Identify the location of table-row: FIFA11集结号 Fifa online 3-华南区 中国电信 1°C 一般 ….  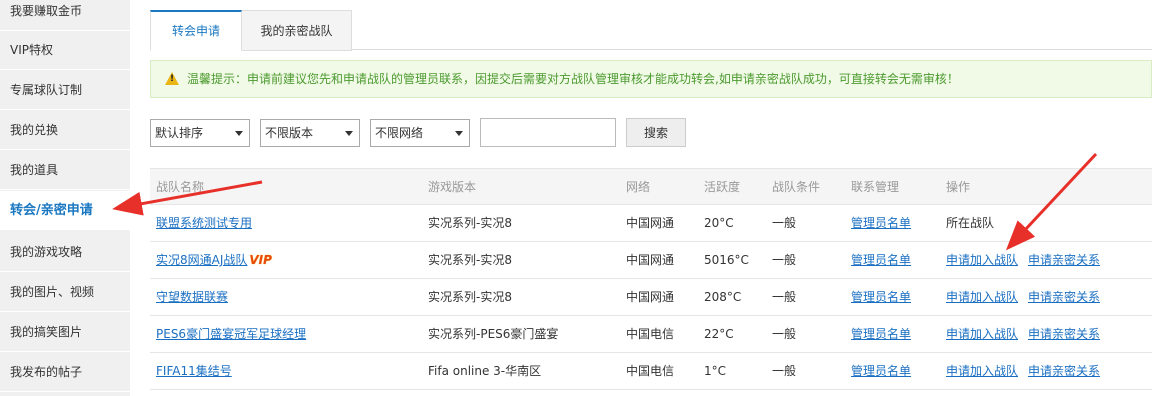
(651, 371).